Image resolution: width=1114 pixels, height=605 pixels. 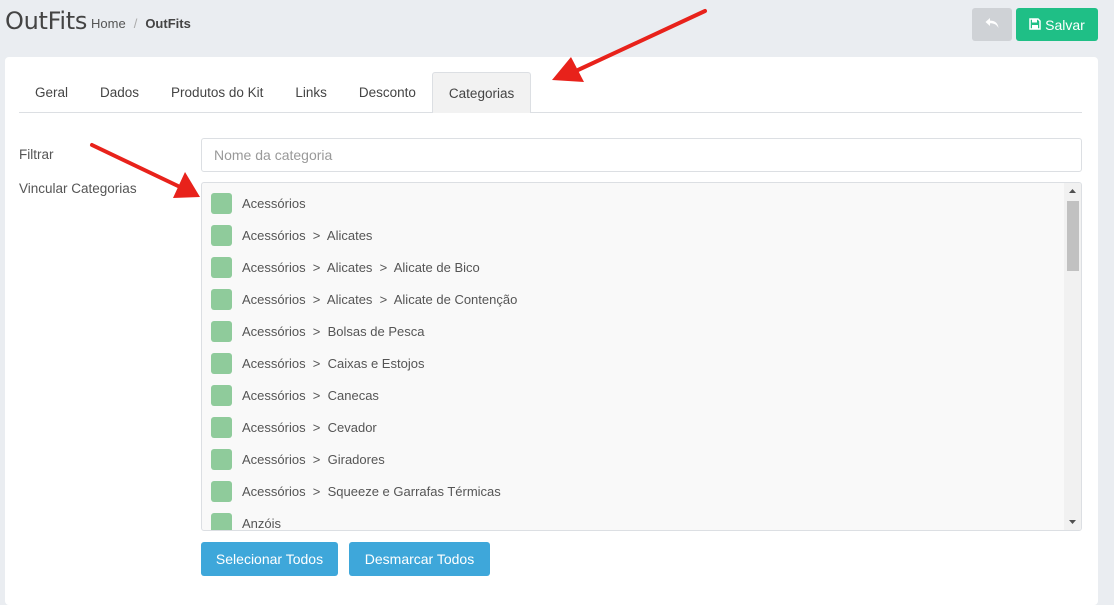 I want to click on save-label: Salvar, so click(x=1065, y=24).